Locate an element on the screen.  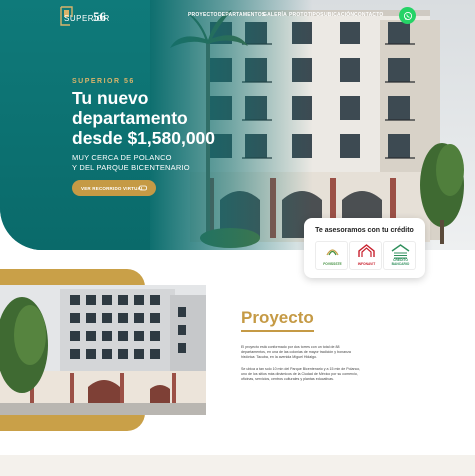
infonavit-label: INFONAVIT is located at coordinates (366, 264).